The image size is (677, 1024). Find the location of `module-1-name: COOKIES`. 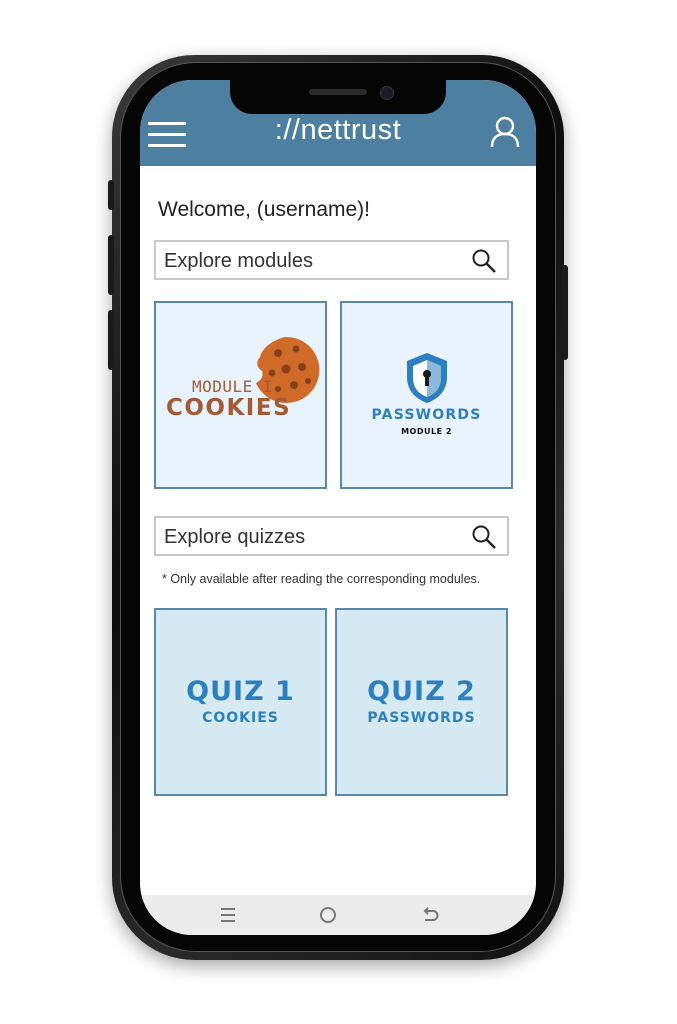

module-1-name: COOKIES is located at coordinates (229, 408).